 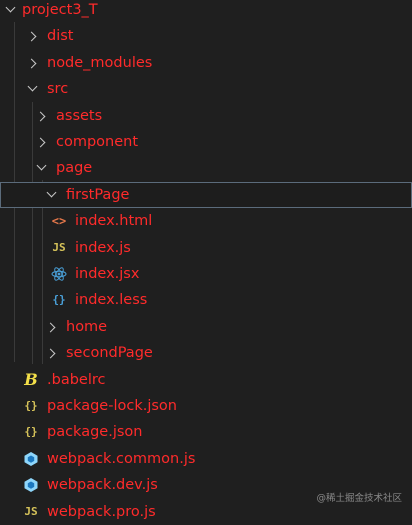 What do you see at coordinates (58, 89) in the screenshot?
I see `tree-item-label: src` at bounding box center [58, 89].